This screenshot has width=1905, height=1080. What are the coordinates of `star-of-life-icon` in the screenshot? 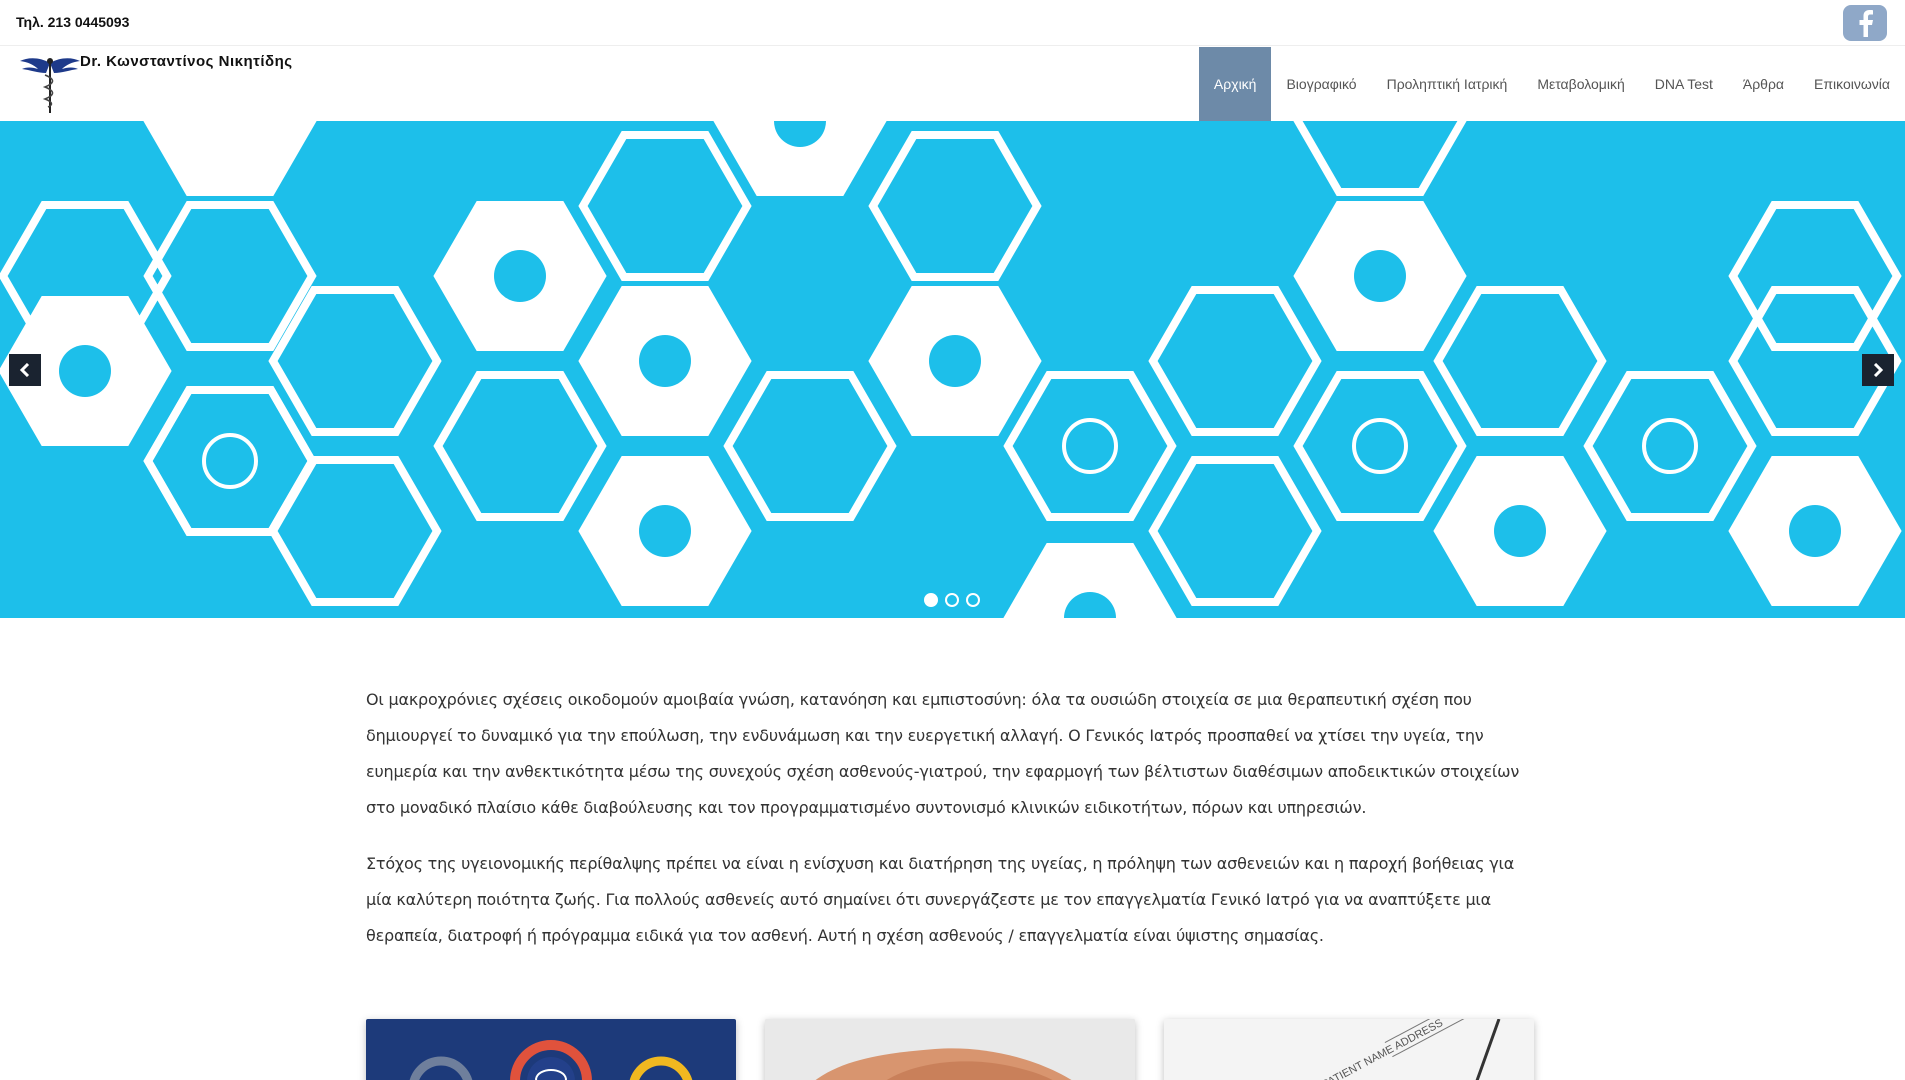 It's located at (1380, 446).